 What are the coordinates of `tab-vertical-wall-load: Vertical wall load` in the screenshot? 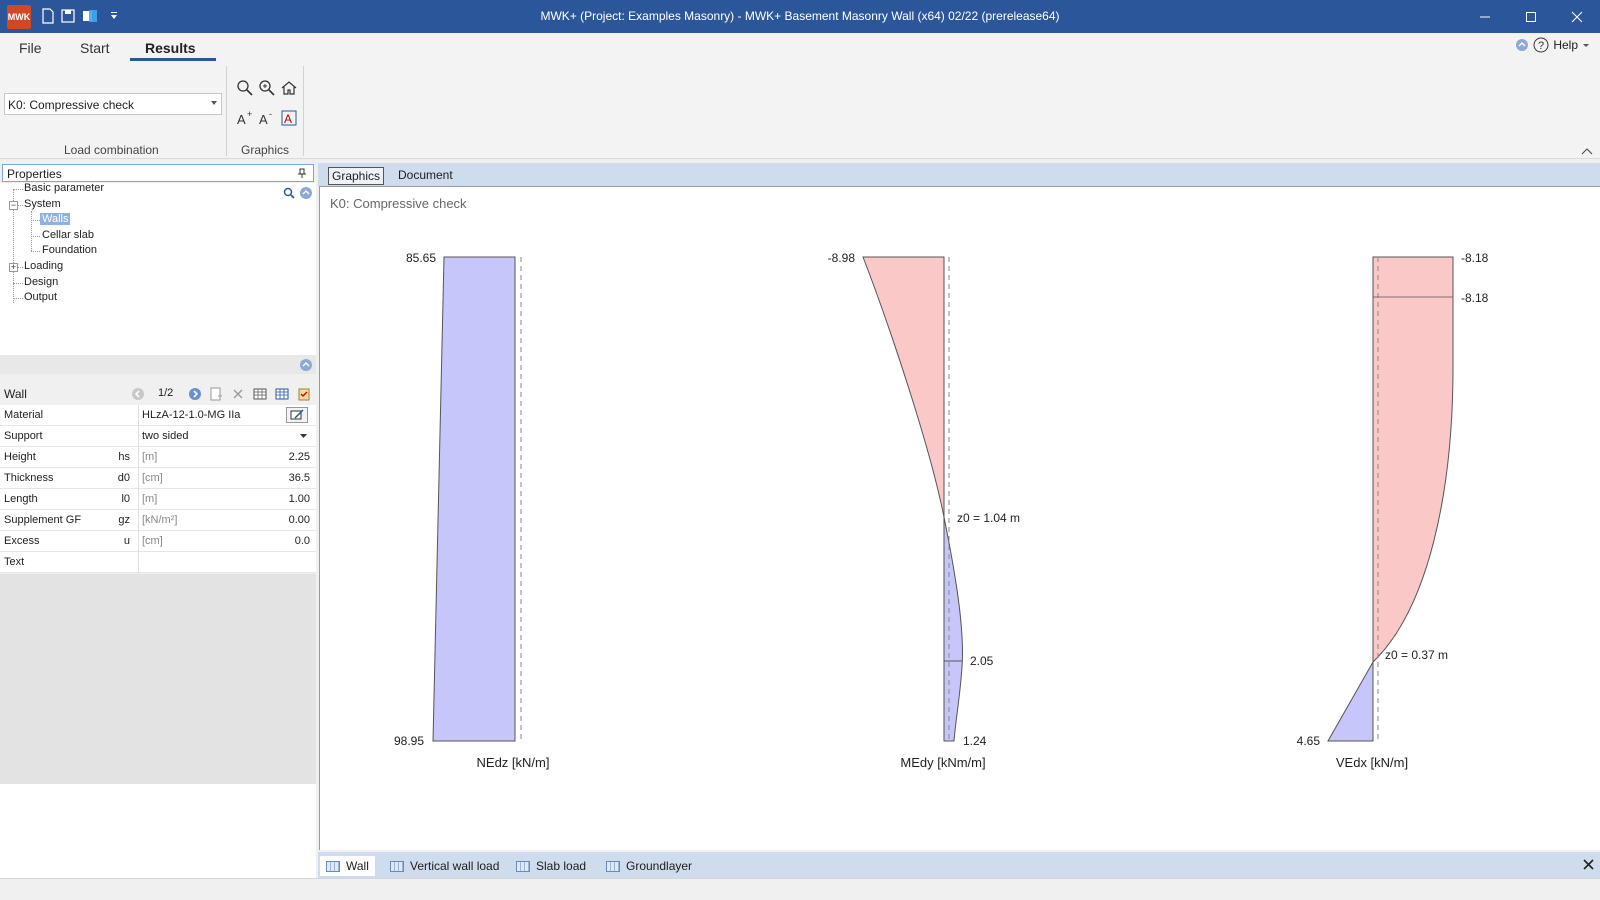 It's located at (444, 866).